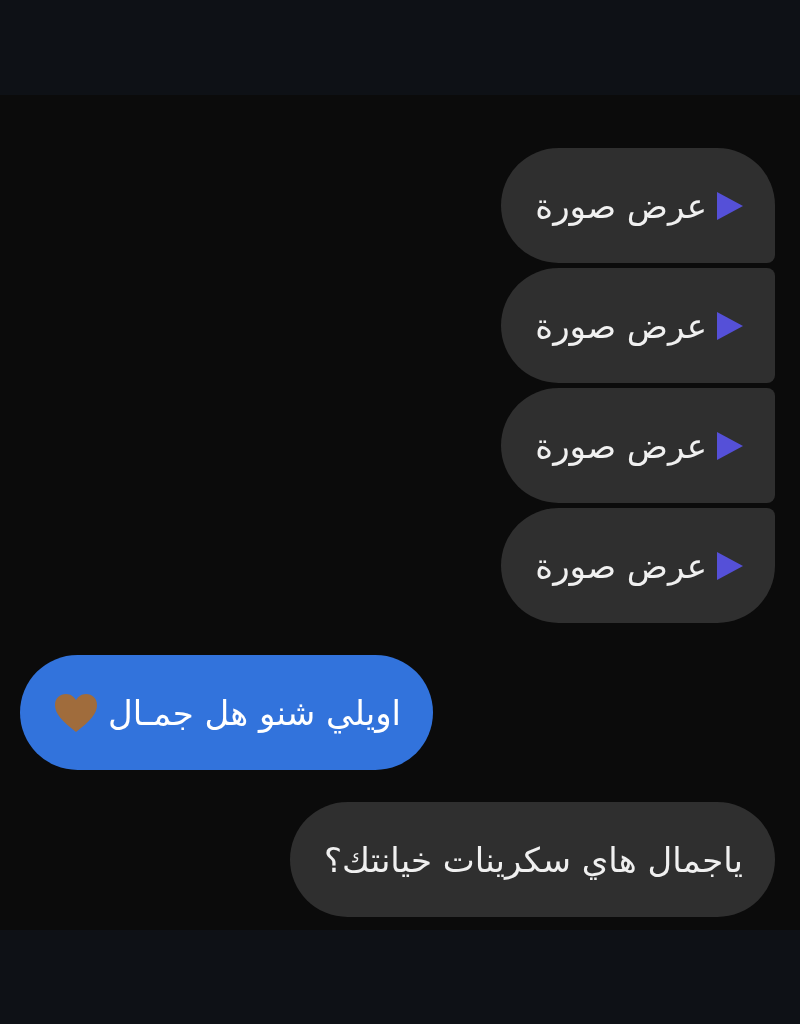 Image resolution: width=800 pixels, height=1024 pixels. I want to click on message-text: اويلي شنو هل جمـال, so click(255, 712).